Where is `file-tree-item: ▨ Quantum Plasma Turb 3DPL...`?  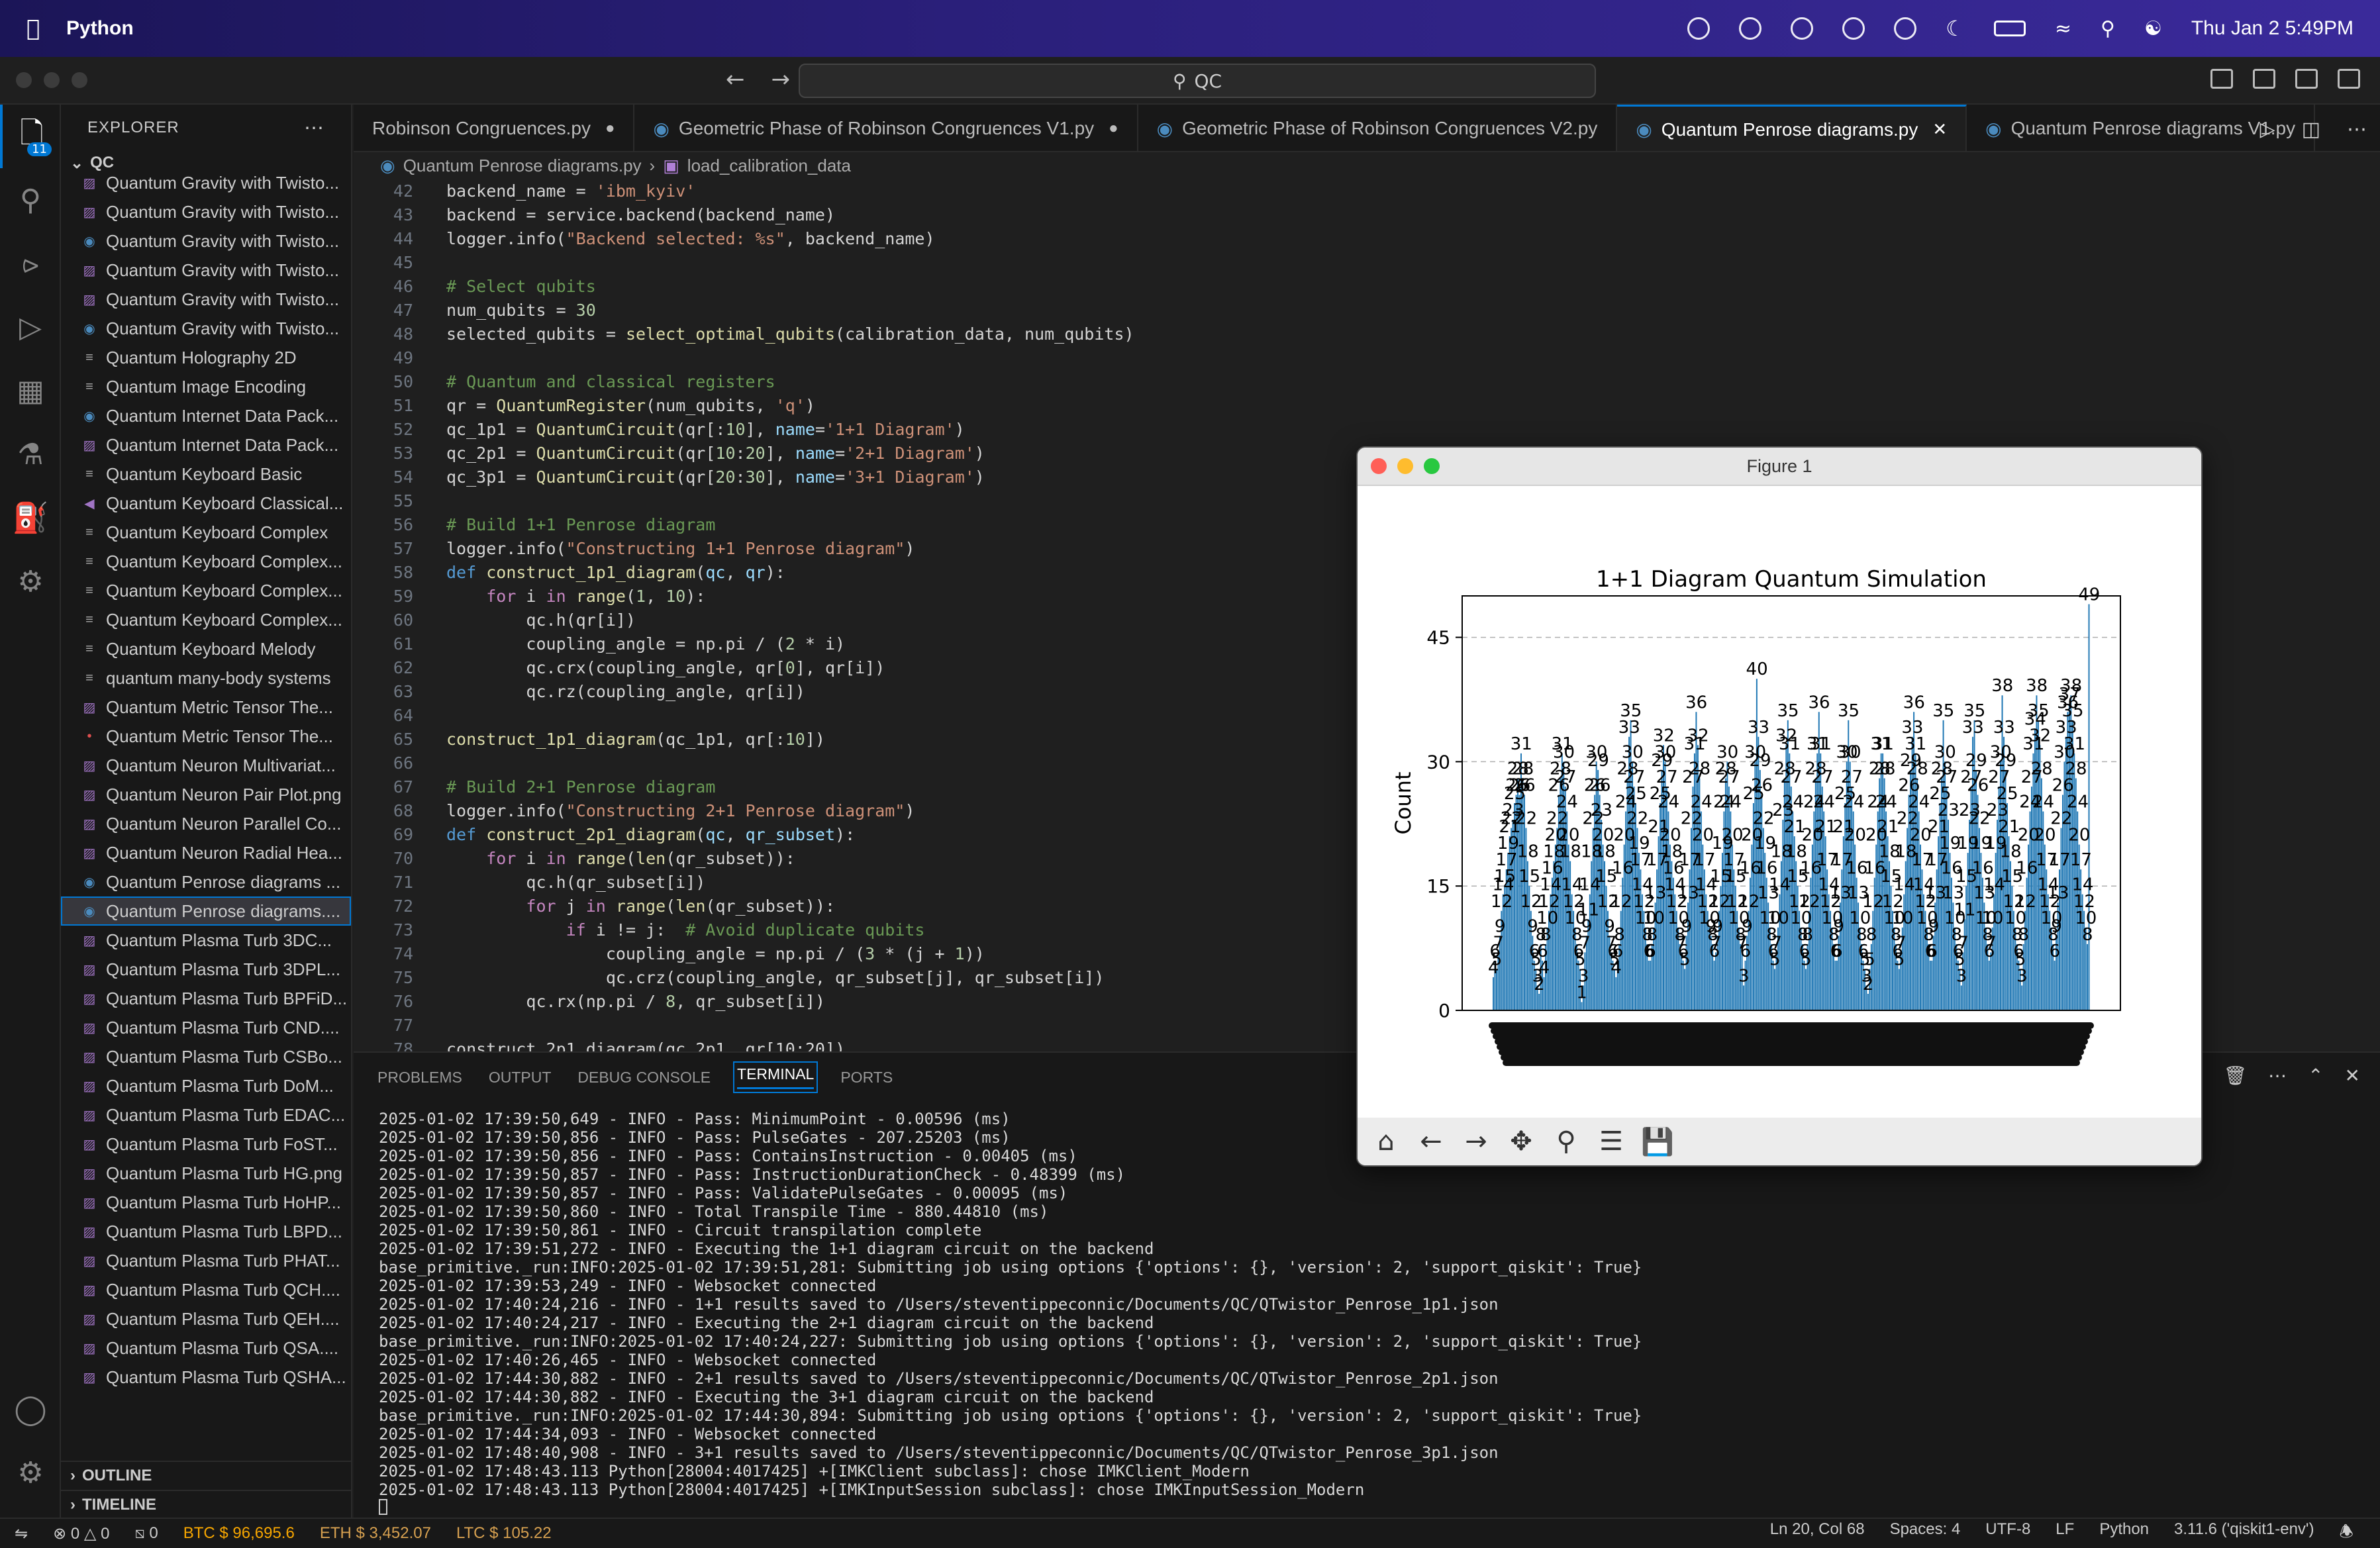
file-tree-item: ▨ Quantum Plasma Turb 3DPL... is located at coordinates (206, 969).